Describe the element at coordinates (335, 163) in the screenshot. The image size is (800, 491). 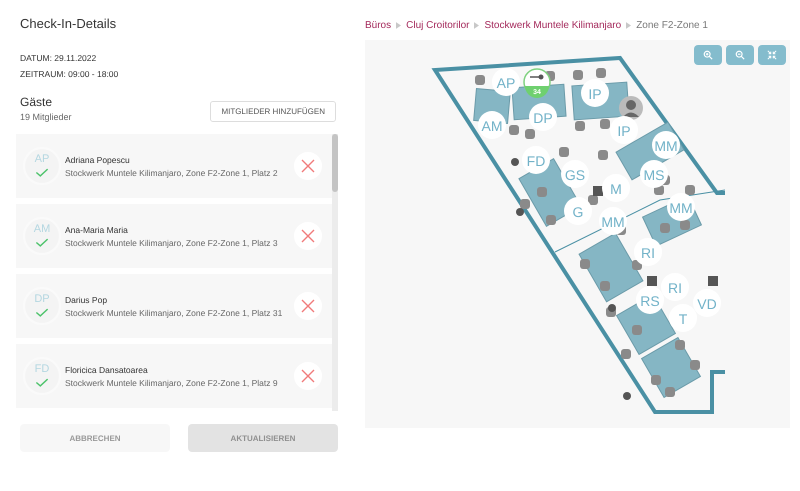
I see `scrollbar-thumb` at that location.